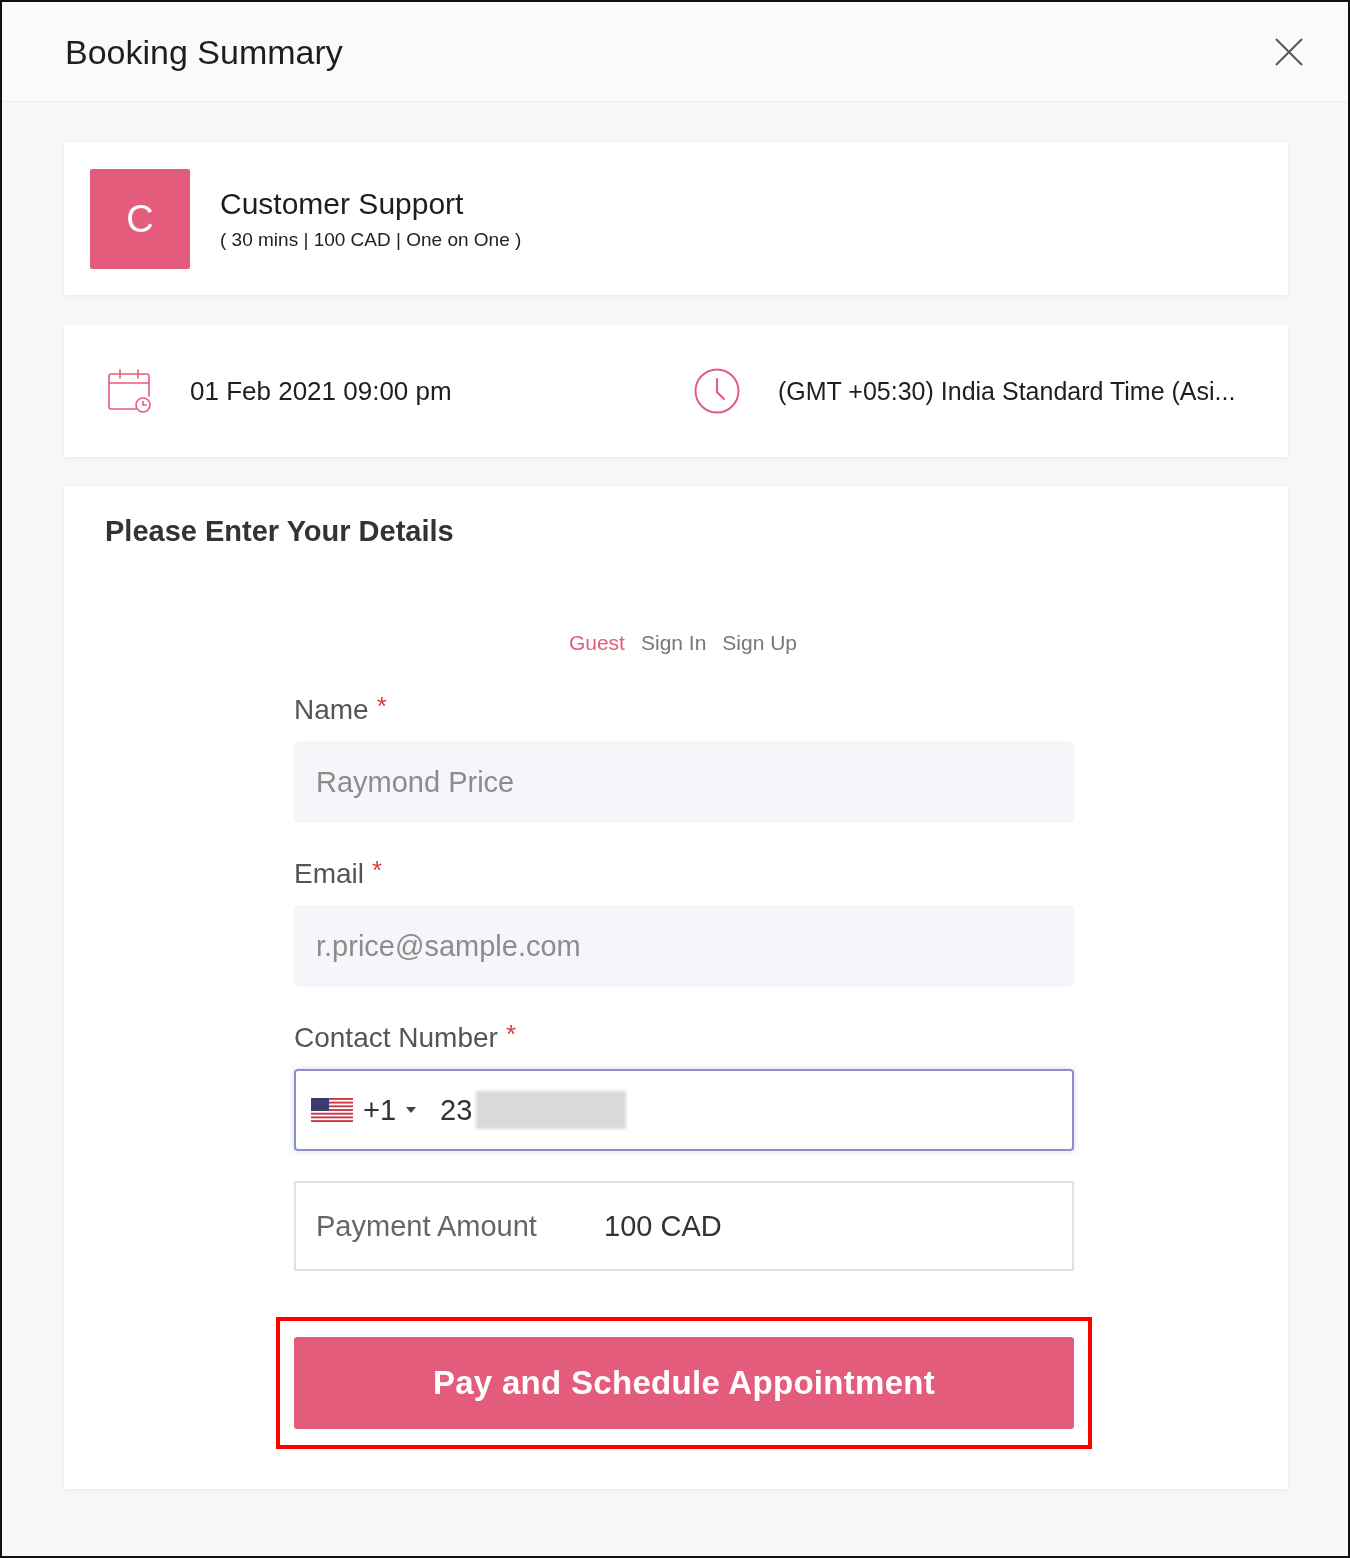  I want to click on close-button, so click(1289, 51).